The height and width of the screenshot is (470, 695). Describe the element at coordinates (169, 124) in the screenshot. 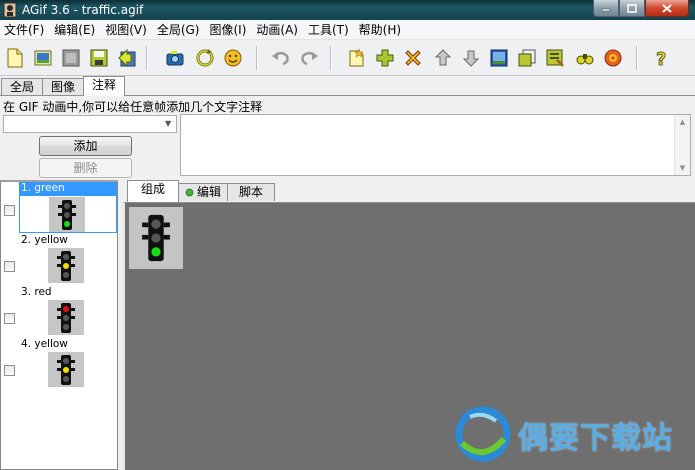

I see `chevron-down-icon: ▼` at that location.